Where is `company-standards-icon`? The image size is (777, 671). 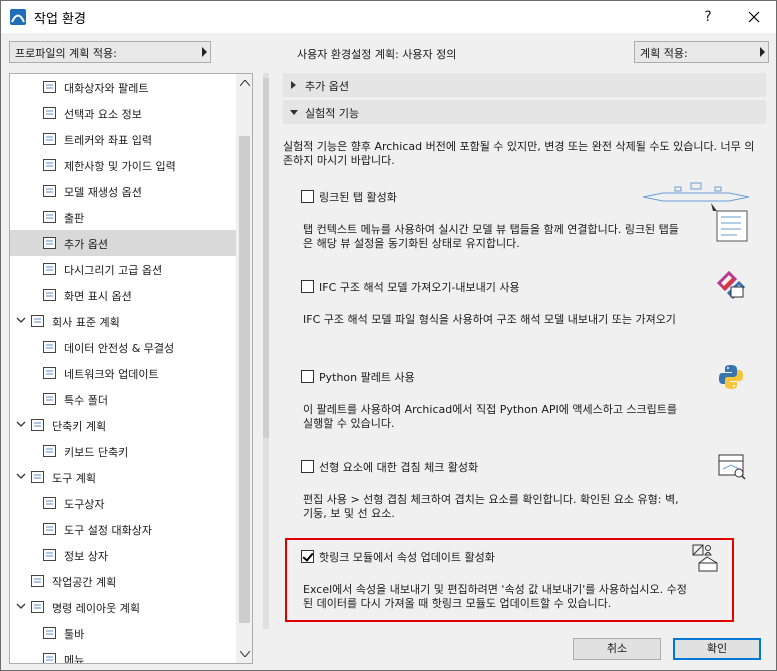 company-standards-icon is located at coordinates (37, 321).